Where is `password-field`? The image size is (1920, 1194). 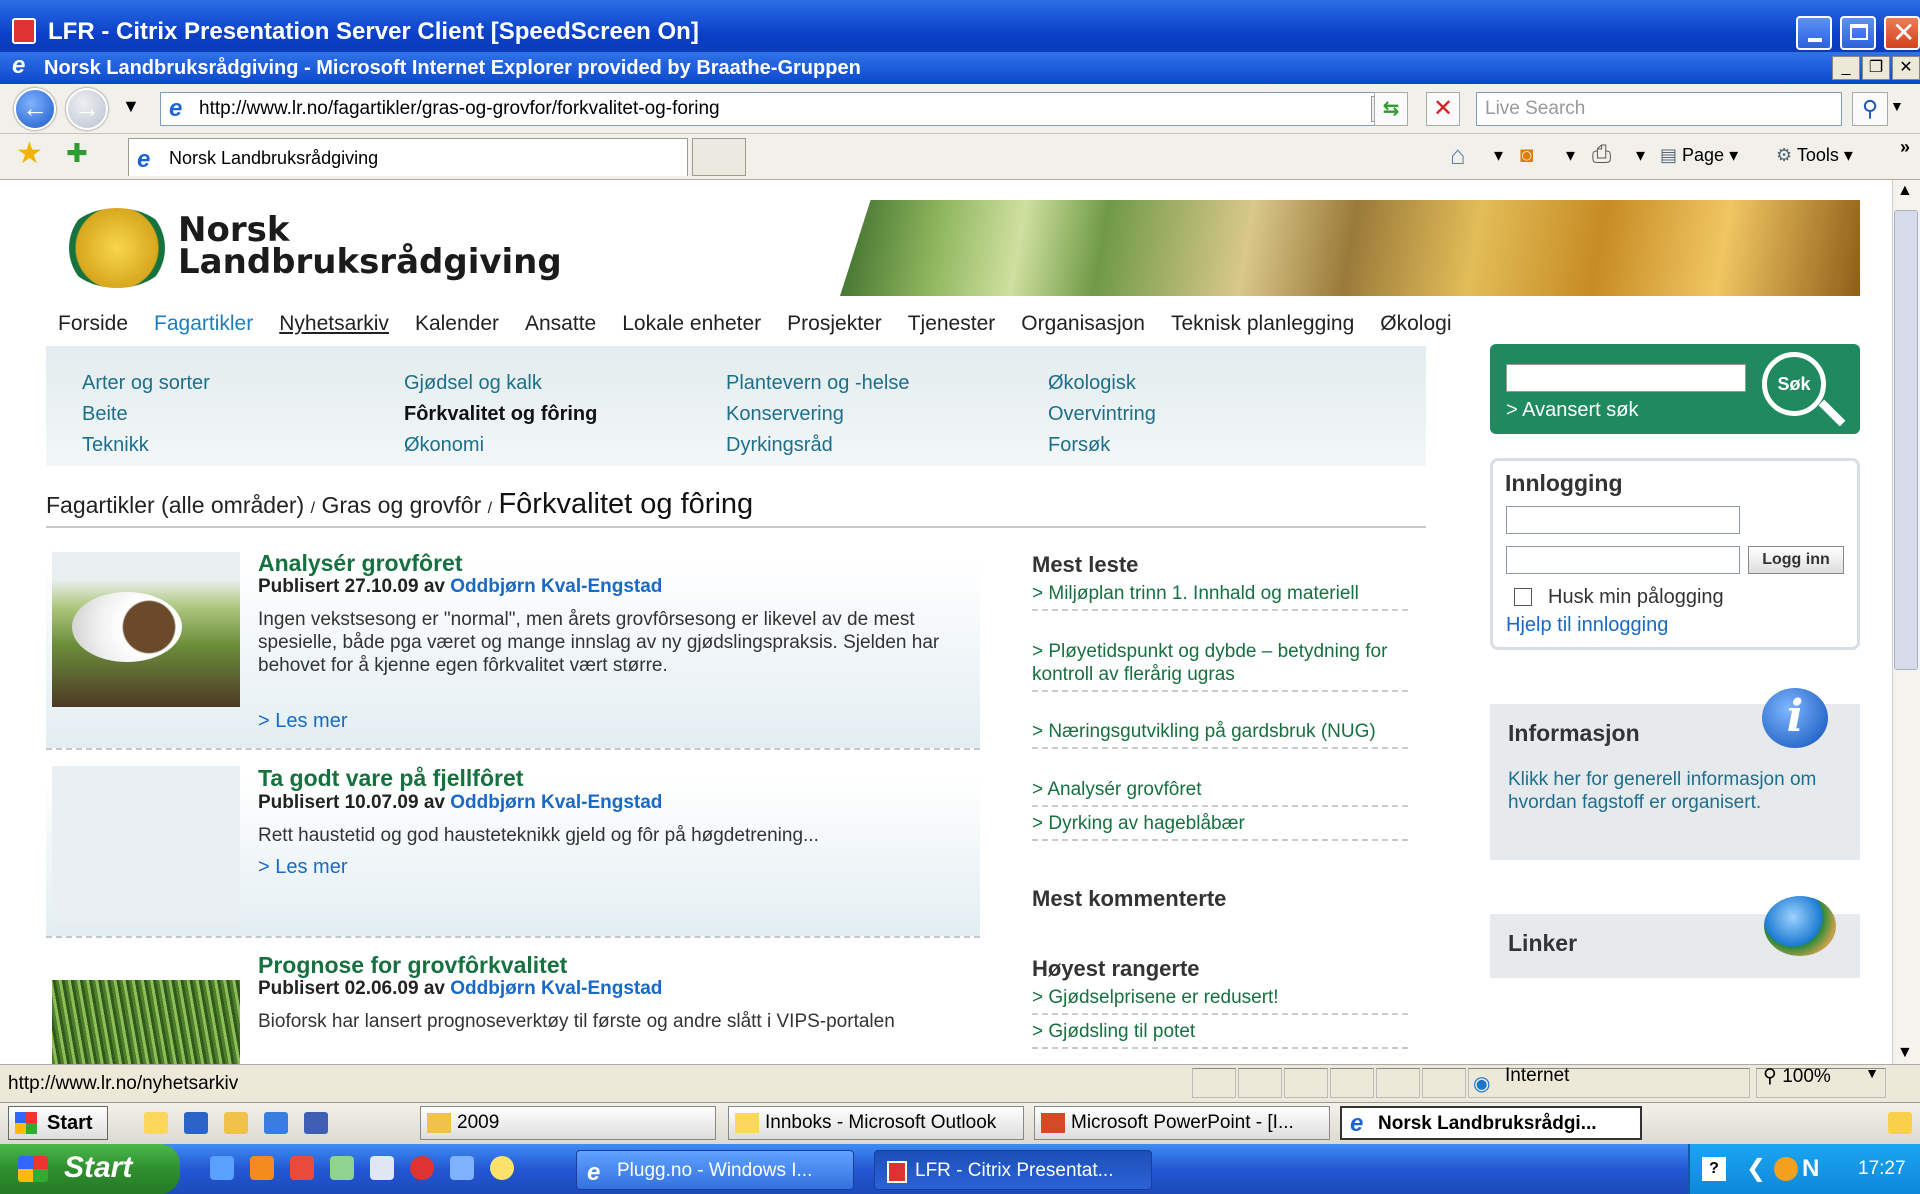
password-field is located at coordinates (1623, 560).